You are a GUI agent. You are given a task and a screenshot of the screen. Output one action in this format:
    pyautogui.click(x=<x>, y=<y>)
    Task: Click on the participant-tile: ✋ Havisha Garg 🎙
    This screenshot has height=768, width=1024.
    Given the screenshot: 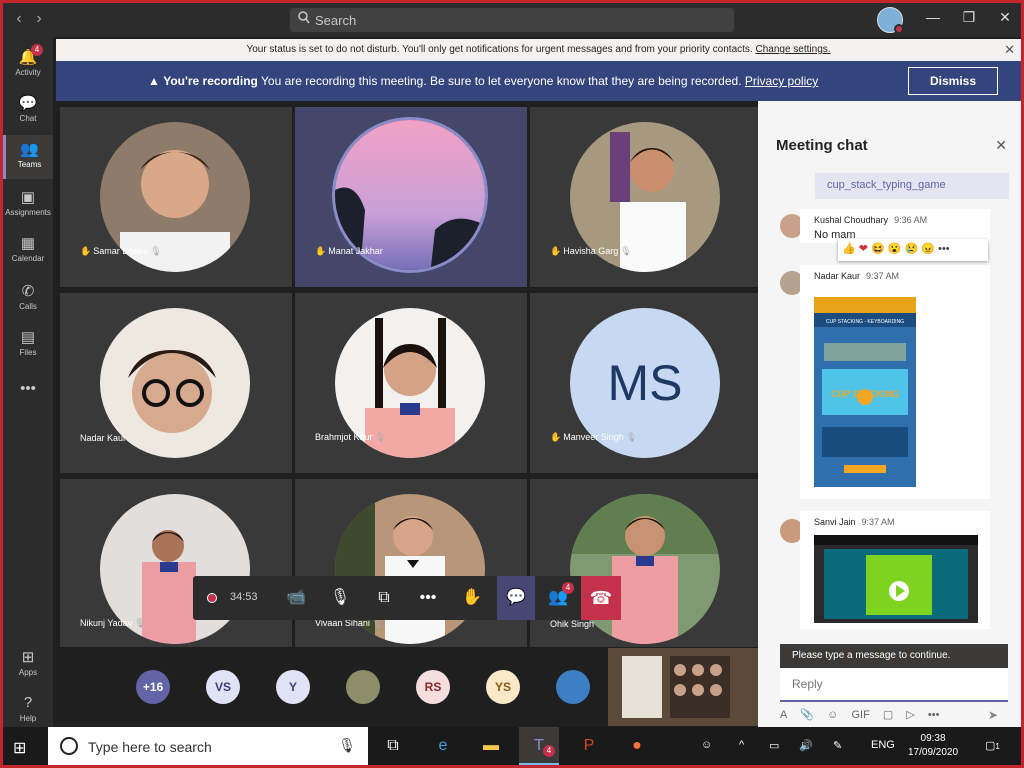 What is the action you would take?
    pyautogui.click(x=646, y=197)
    